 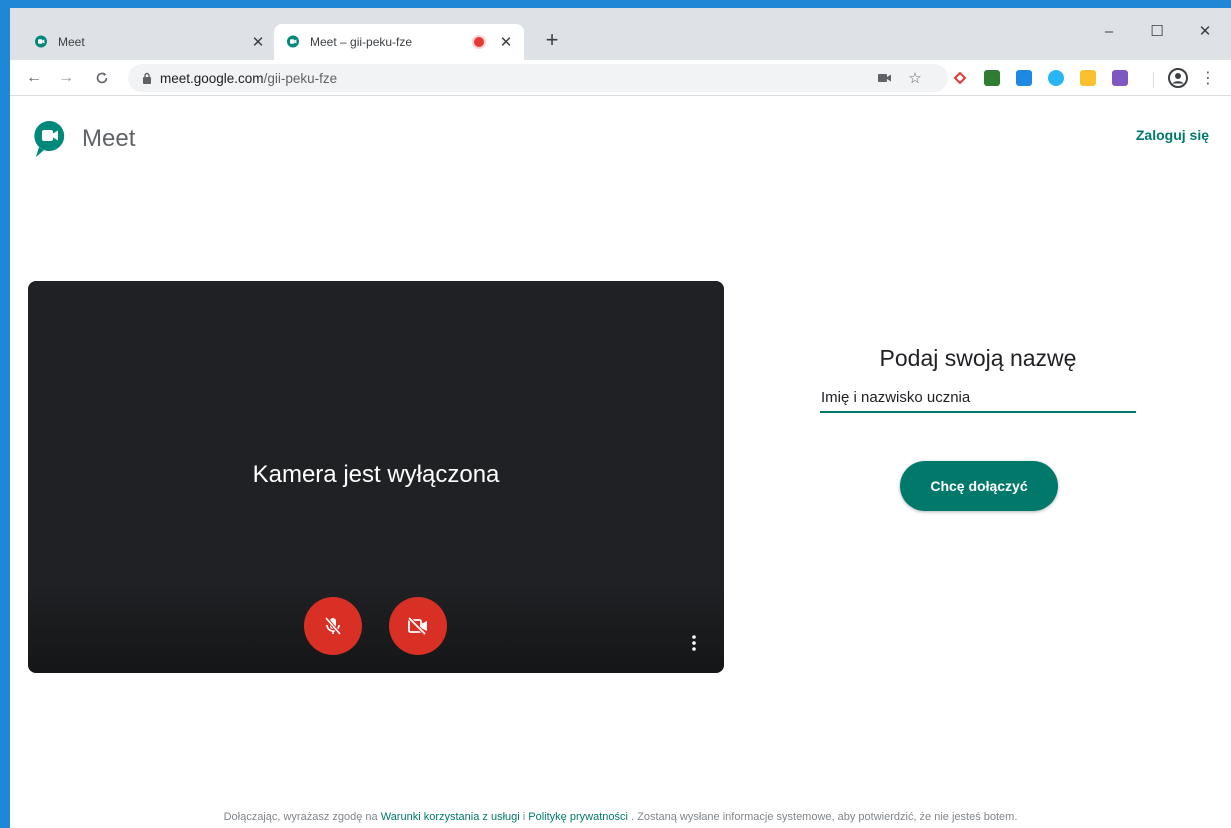 I want to click on profile-icon, so click(x=1178, y=78).